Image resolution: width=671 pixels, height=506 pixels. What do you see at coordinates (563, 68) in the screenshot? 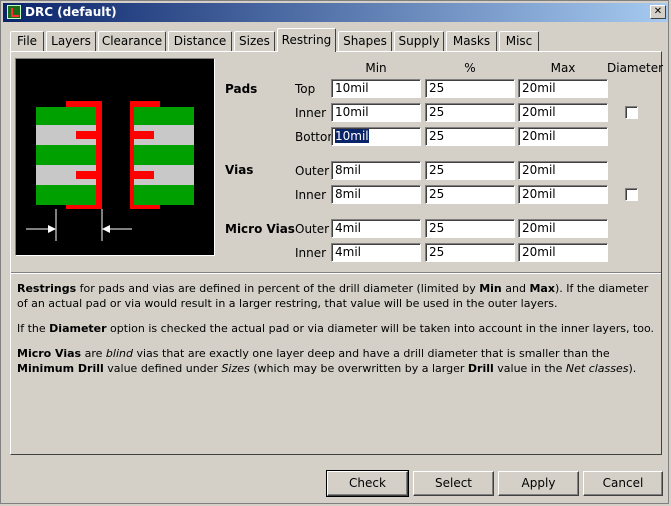
I see `col-max-header: Max` at bounding box center [563, 68].